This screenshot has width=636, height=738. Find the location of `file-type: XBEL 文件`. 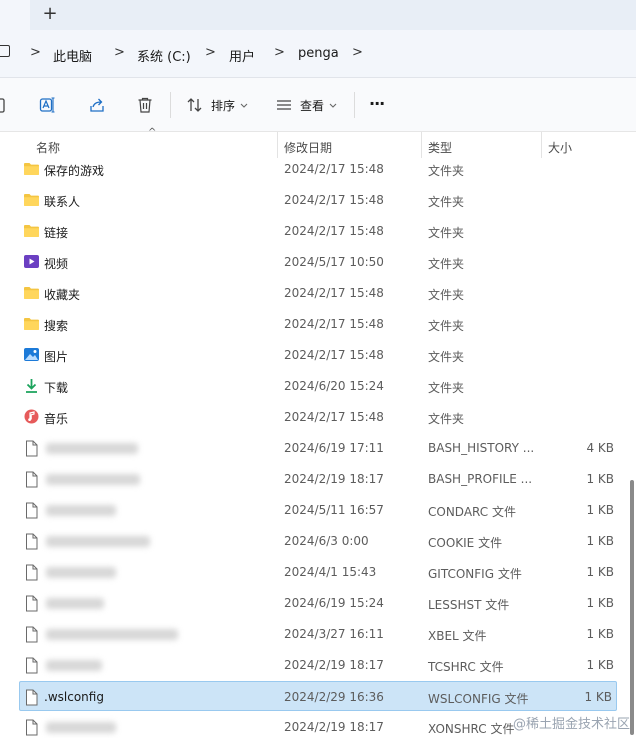

file-type: XBEL 文件 is located at coordinates (457, 636).